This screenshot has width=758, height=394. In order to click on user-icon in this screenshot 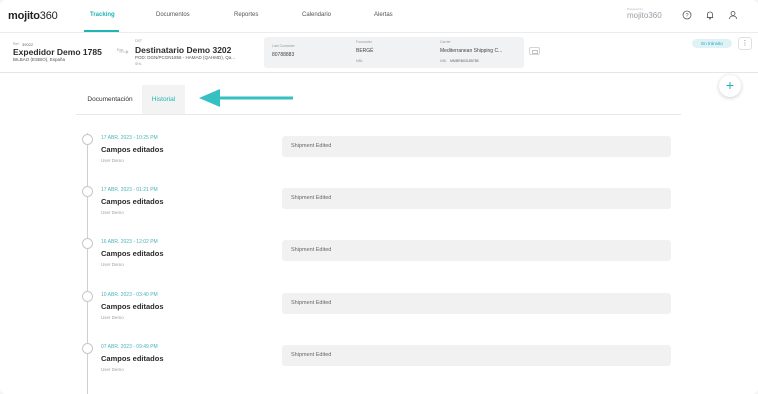, I will do `click(733, 15)`.